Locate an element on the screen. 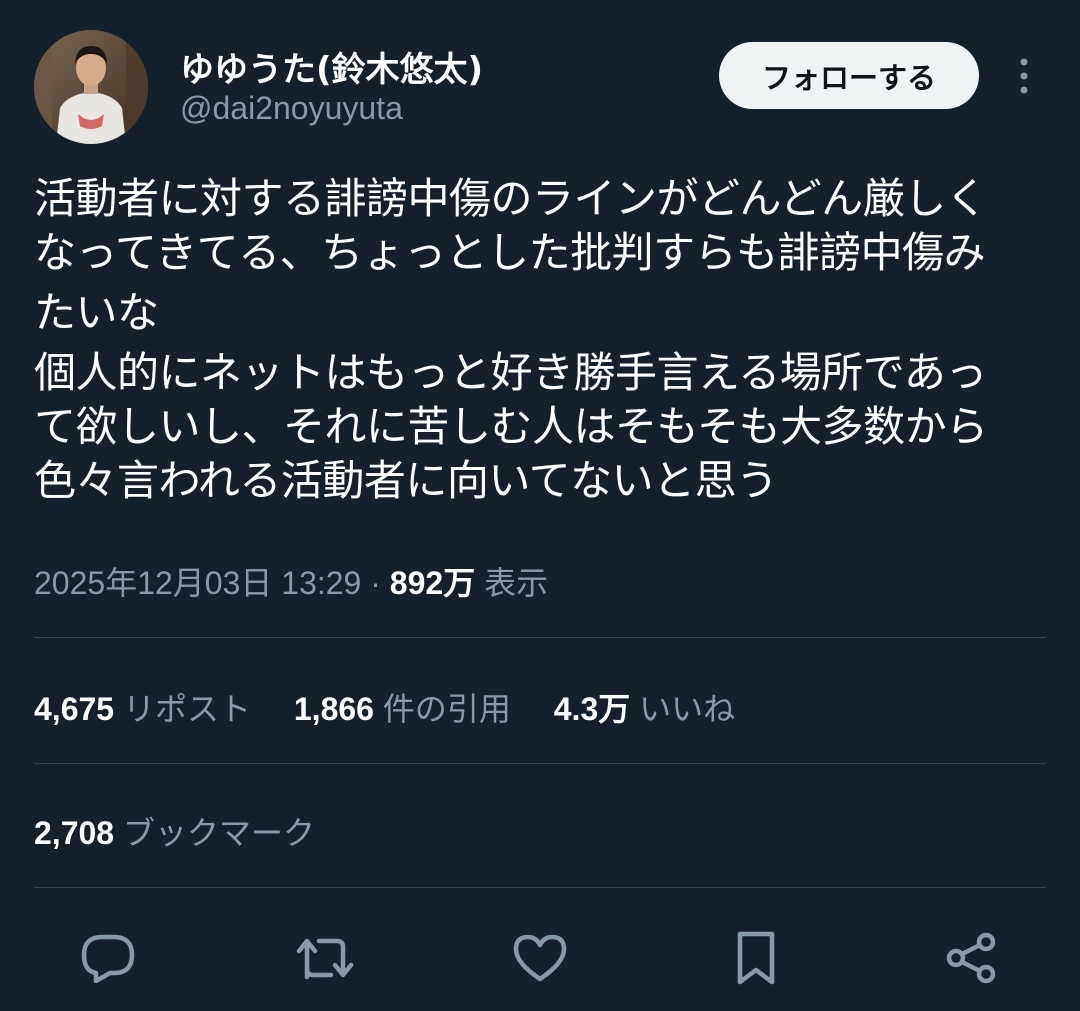 This screenshot has width=1080, height=1011. share-icon is located at coordinates (971, 958).